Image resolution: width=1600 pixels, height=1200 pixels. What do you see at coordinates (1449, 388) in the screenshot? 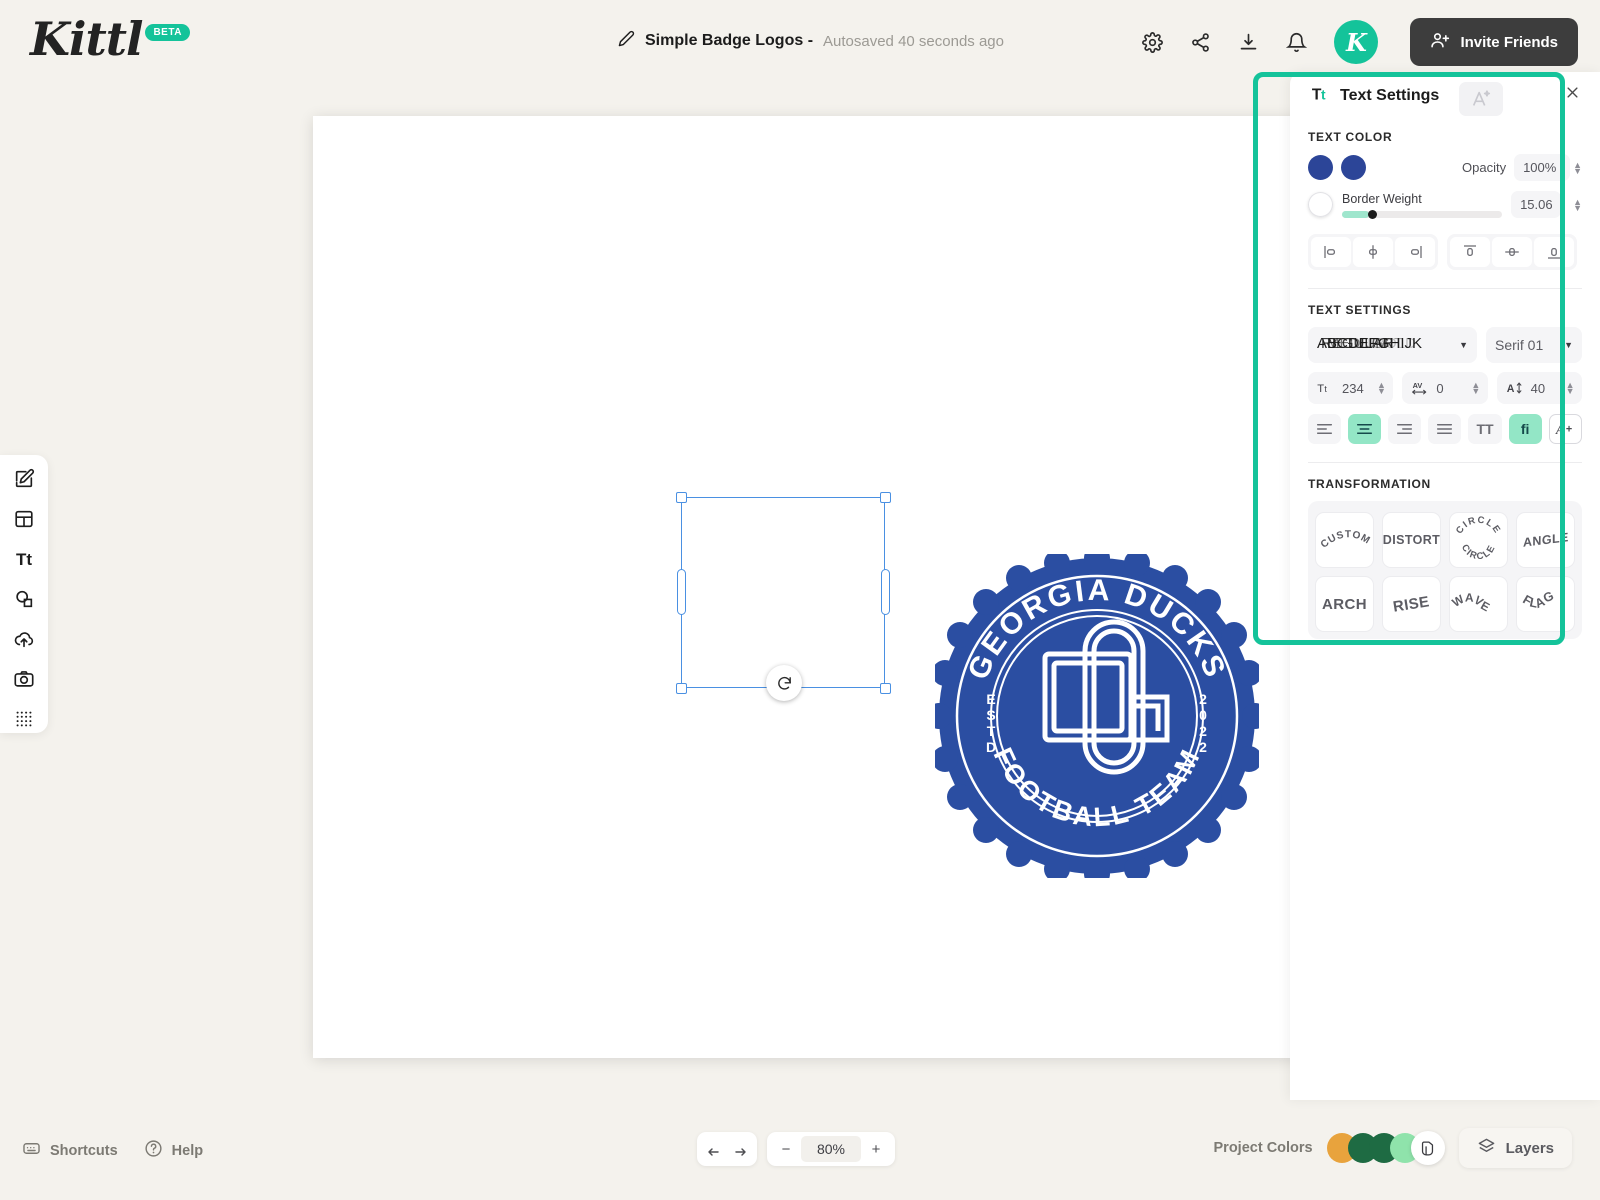
I see `letter-spacing-value: 0` at bounding box center [1449, 388].